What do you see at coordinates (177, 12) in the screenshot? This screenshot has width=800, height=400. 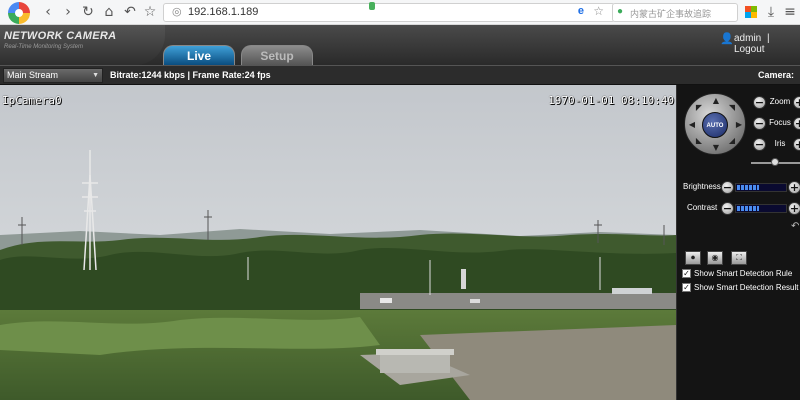 I see `shield-icon: ◎` at bounding box center [177, 12].